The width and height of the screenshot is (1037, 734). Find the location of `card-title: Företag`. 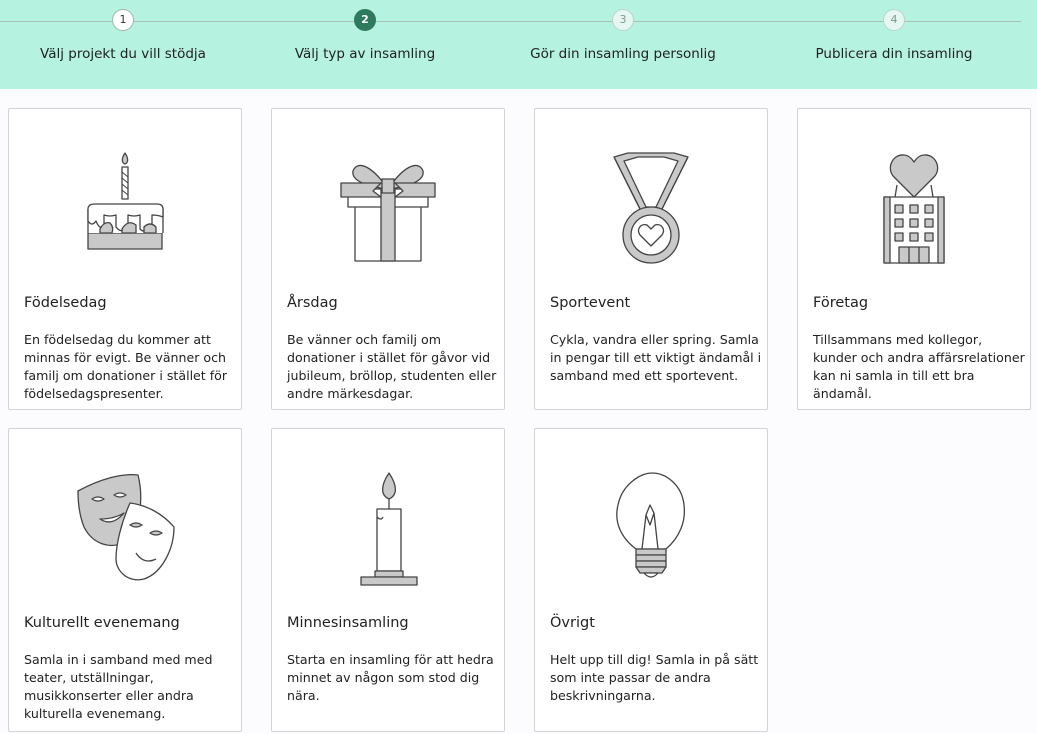

card-title: Företag is located at coordinates (841, 303).